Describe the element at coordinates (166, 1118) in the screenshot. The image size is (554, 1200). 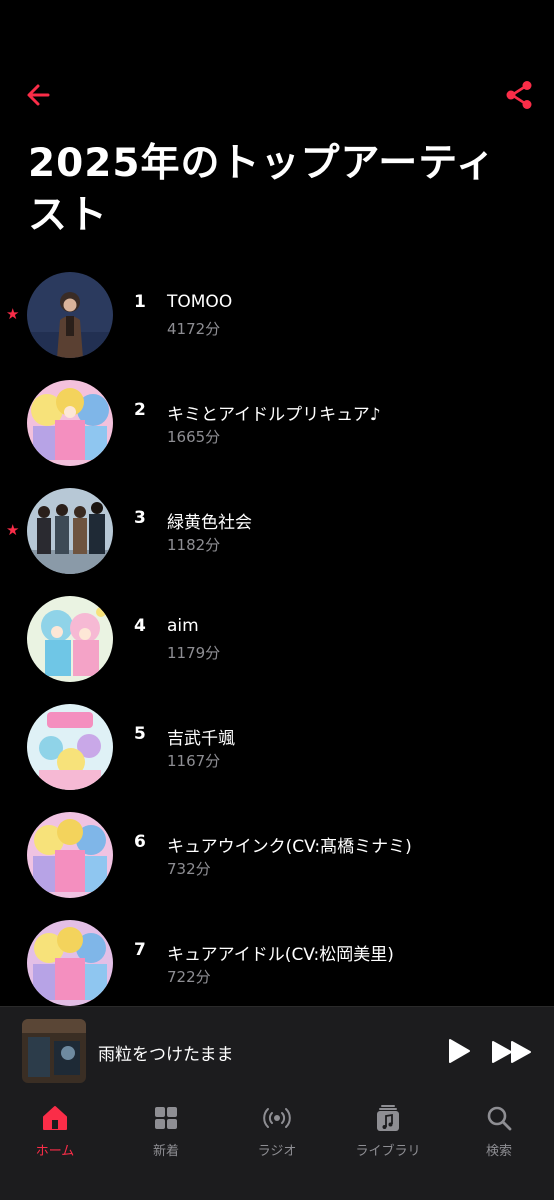
I see `grid-icon` at that location.